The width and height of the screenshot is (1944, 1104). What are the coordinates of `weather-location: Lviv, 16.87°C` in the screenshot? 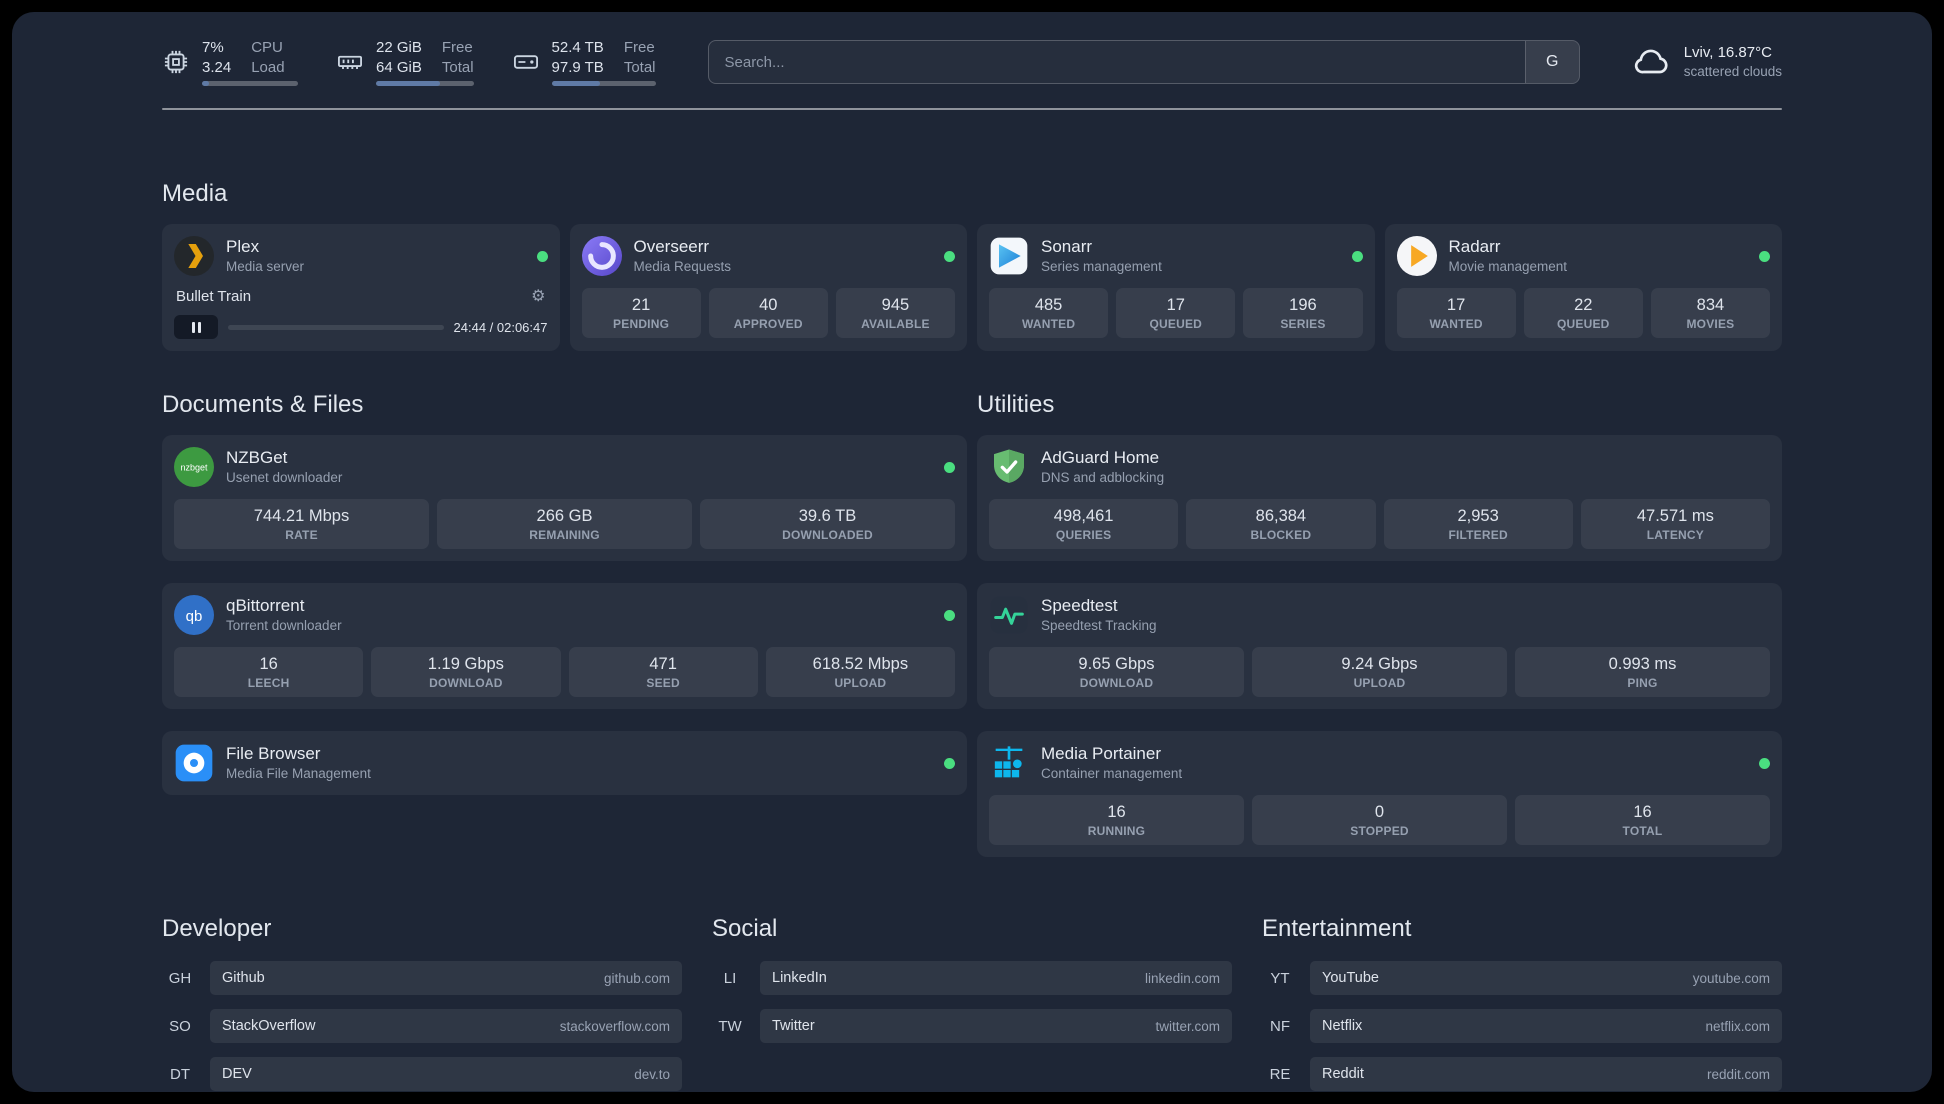 It's located at (1727, 53).